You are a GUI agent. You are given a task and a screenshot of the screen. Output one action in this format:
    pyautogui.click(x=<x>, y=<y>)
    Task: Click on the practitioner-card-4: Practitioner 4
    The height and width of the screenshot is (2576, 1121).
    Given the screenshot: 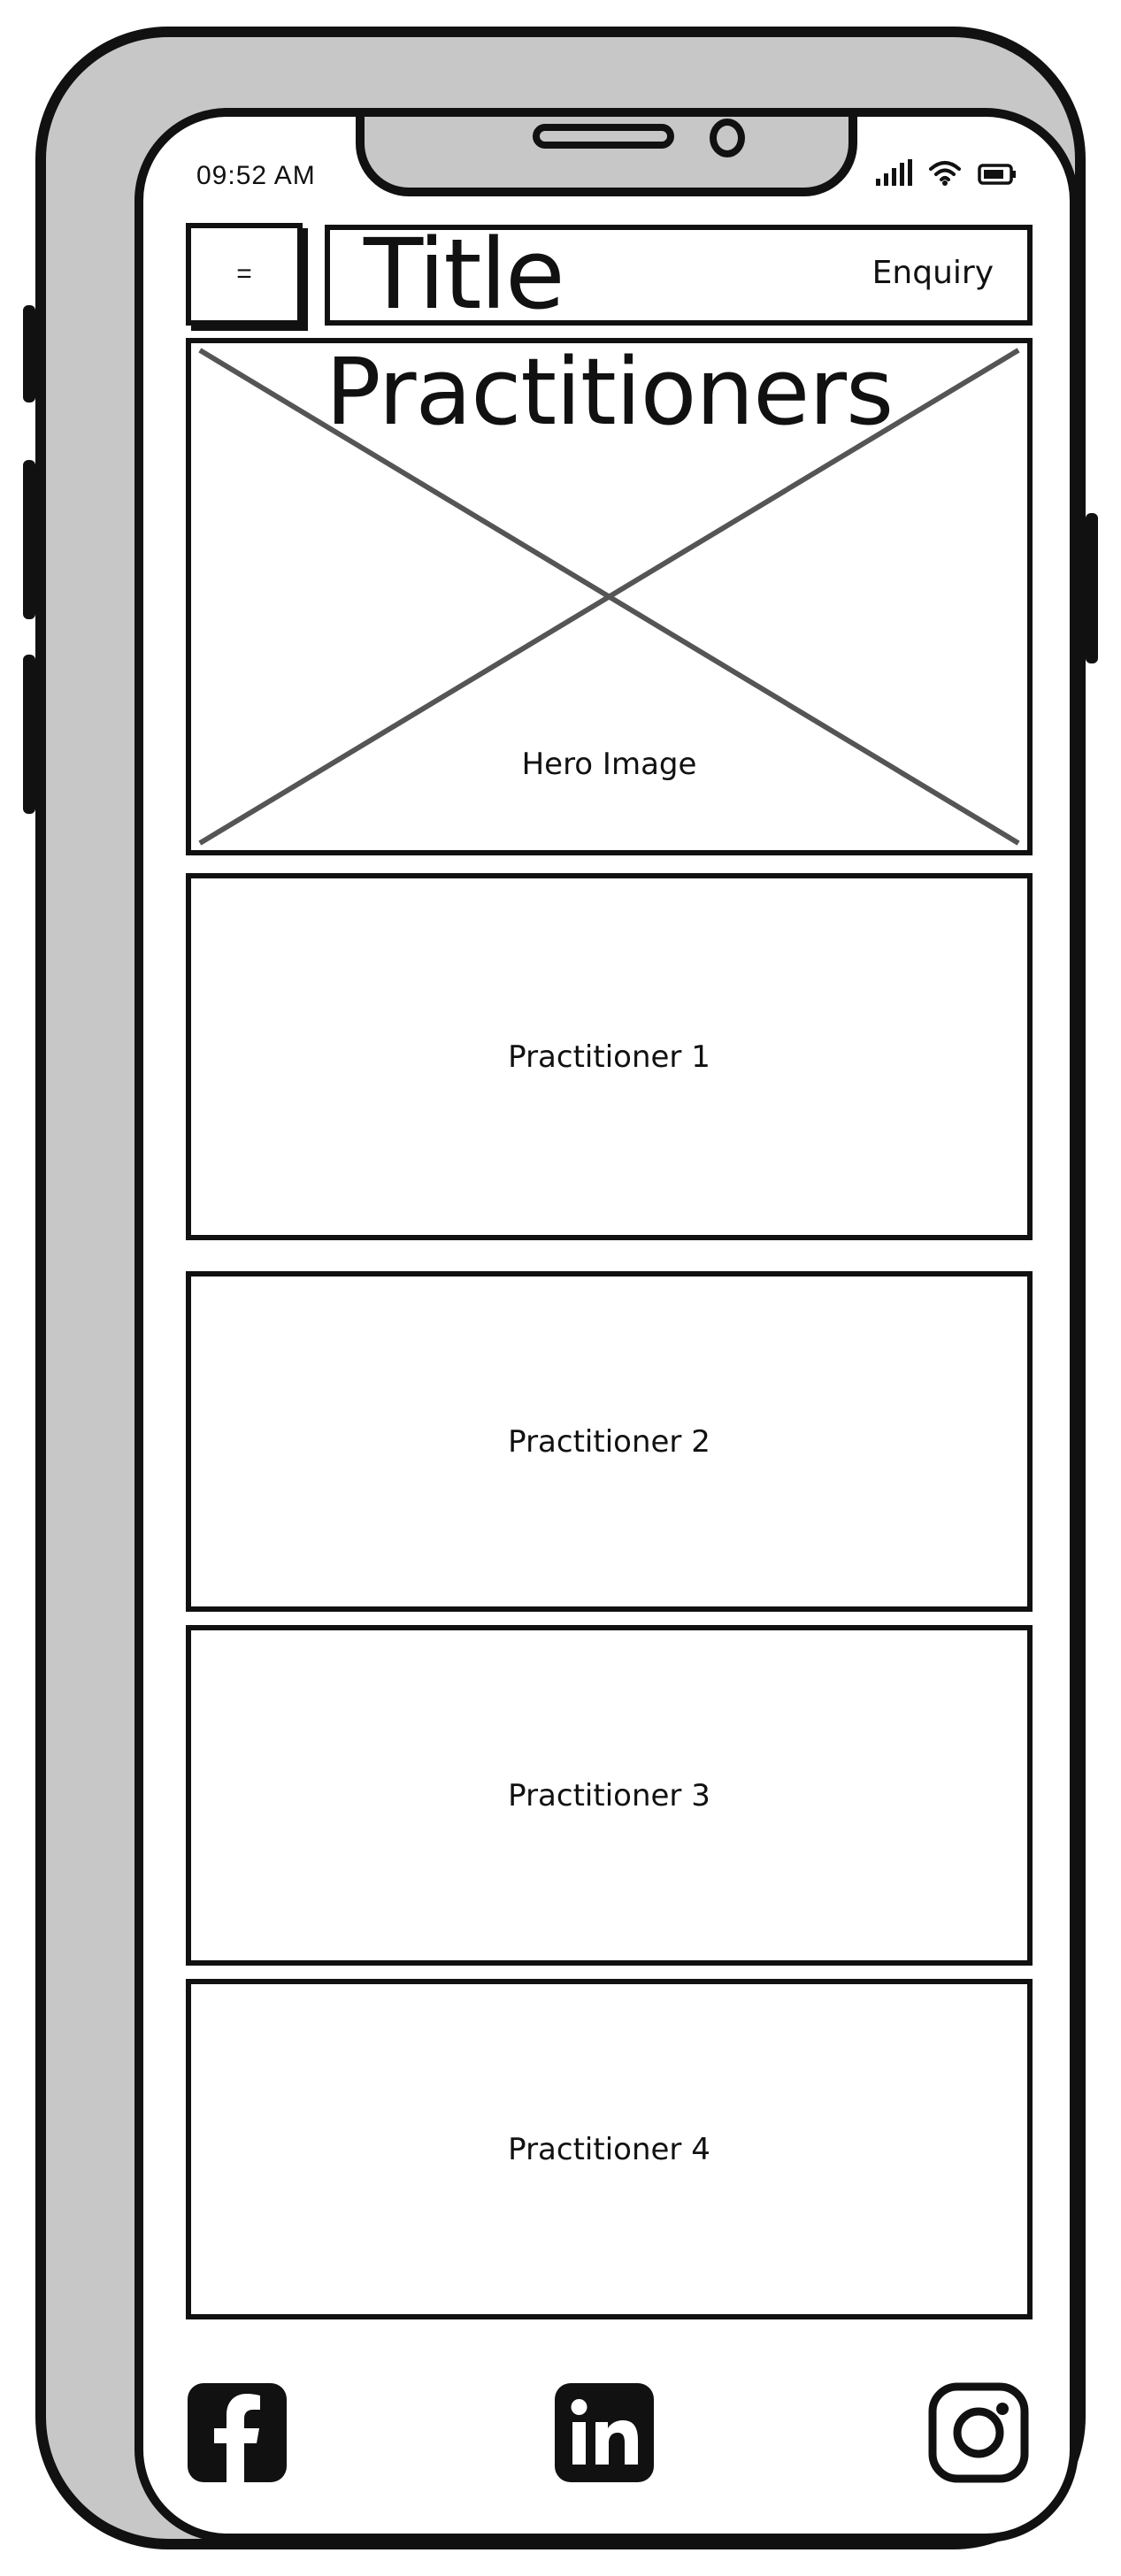 What is the action you would take?
    pyautogui.click(x=609, y=2149)
    